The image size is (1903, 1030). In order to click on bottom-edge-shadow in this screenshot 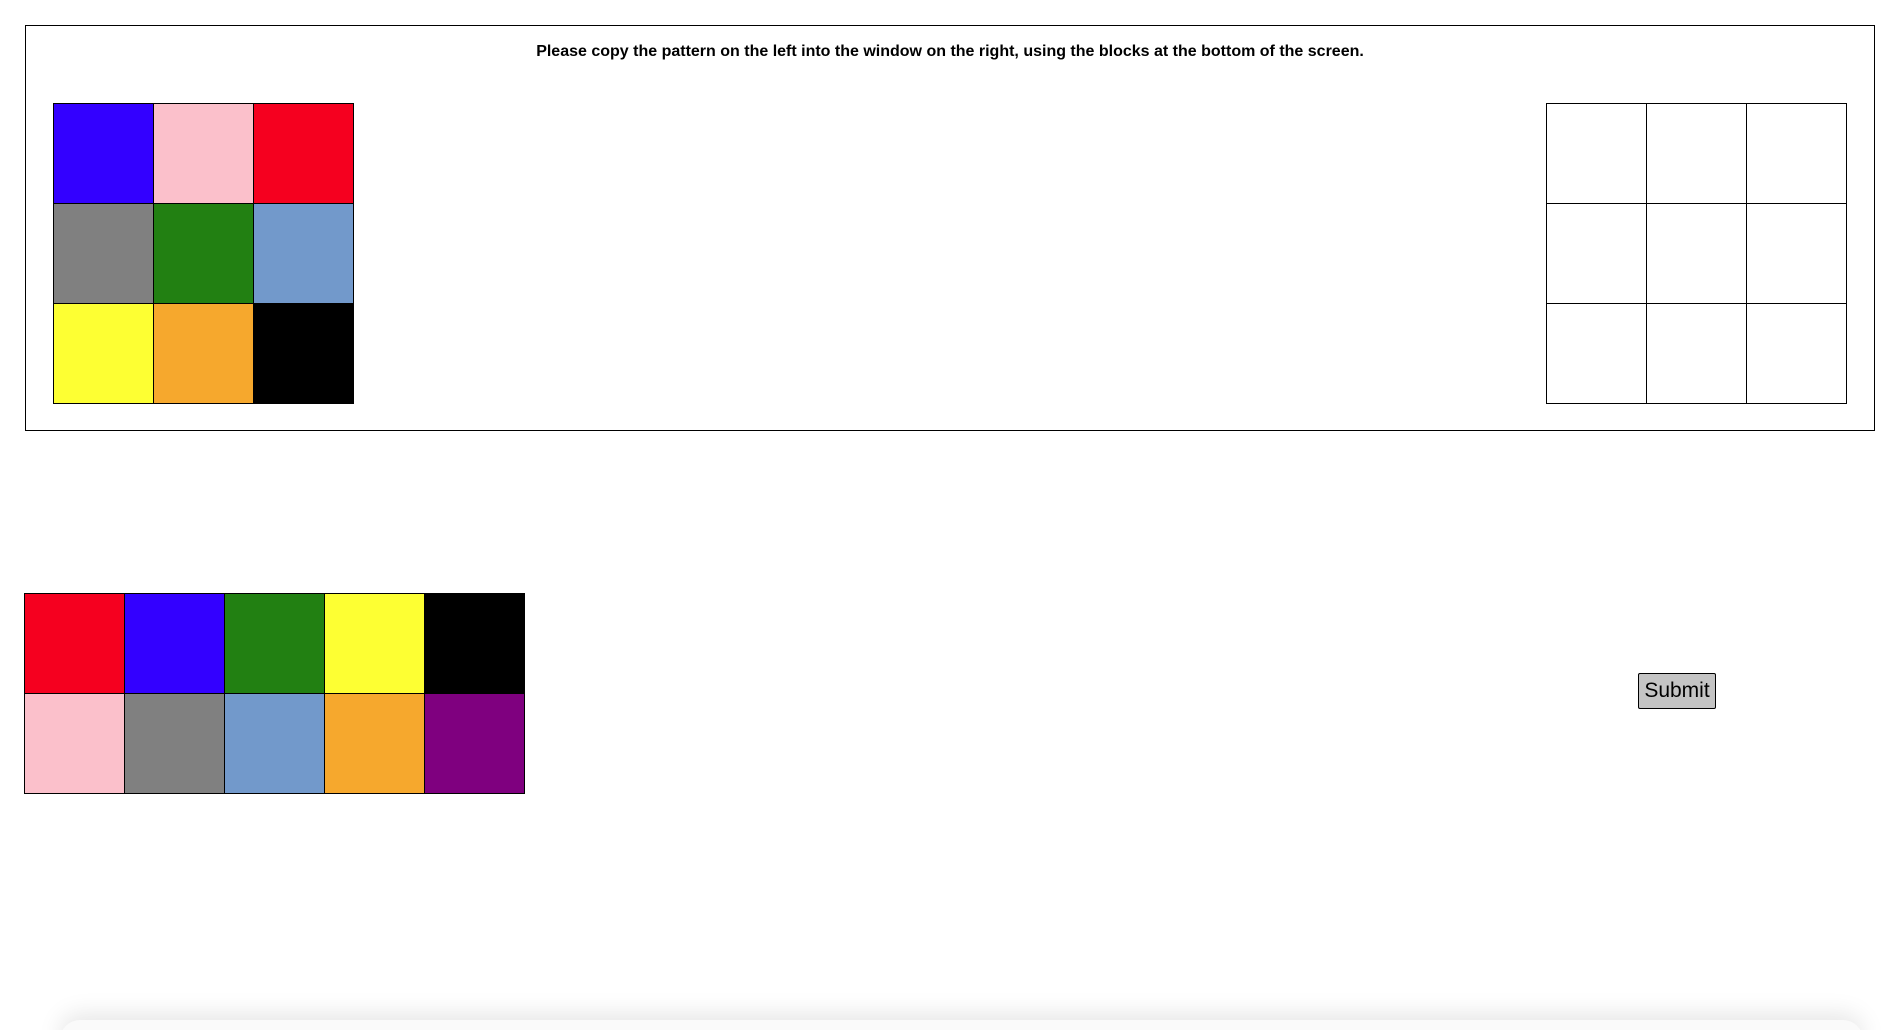, I will do `click(961, 1025)`.